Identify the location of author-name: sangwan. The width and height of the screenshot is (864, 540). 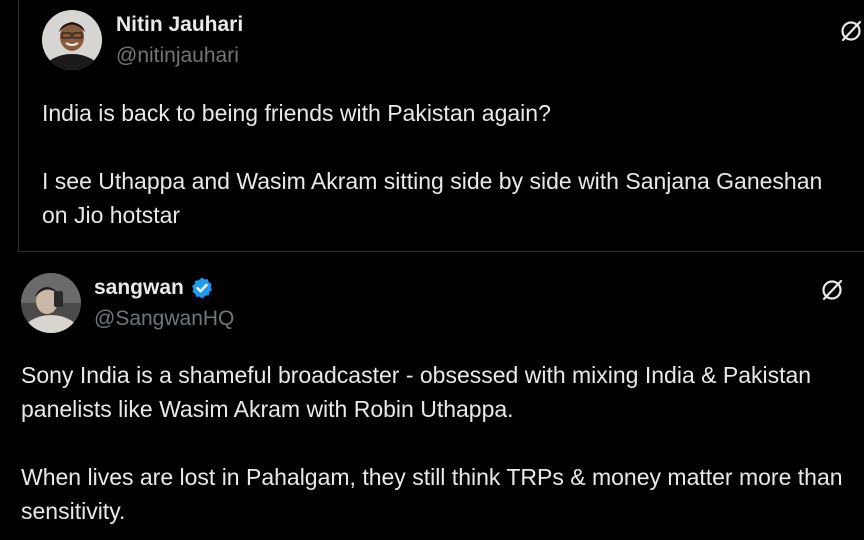
(139, 288).